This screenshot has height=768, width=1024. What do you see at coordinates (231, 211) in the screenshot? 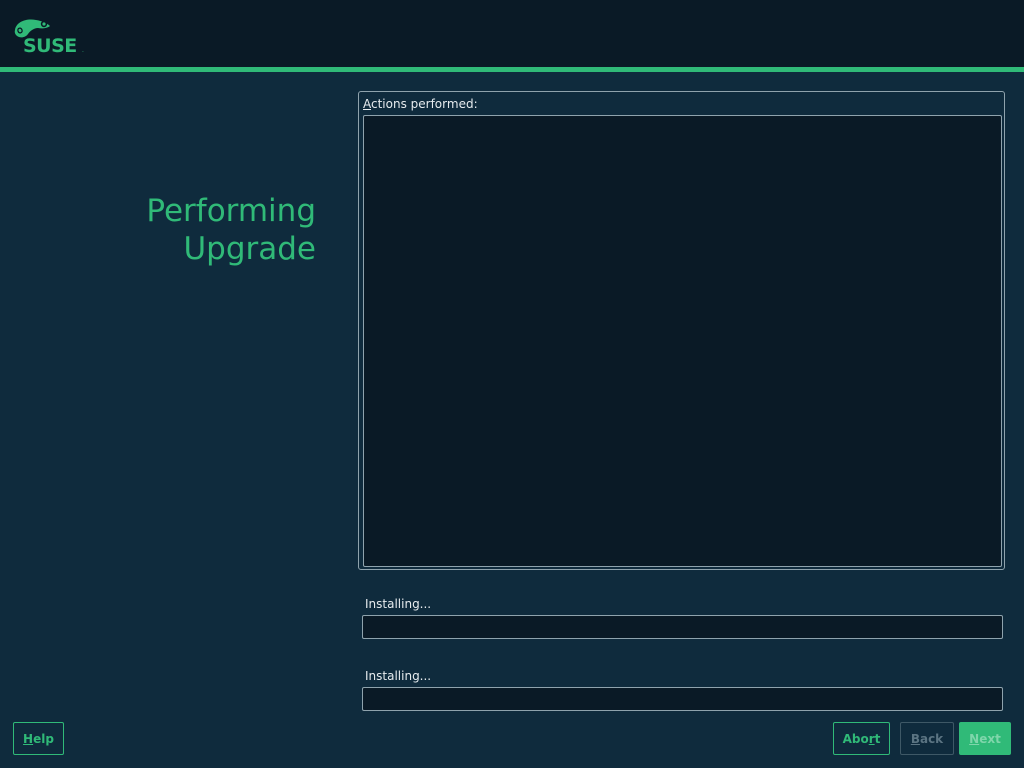
I see `page-title-line-1: Performing` at bounding box center [231, 211].